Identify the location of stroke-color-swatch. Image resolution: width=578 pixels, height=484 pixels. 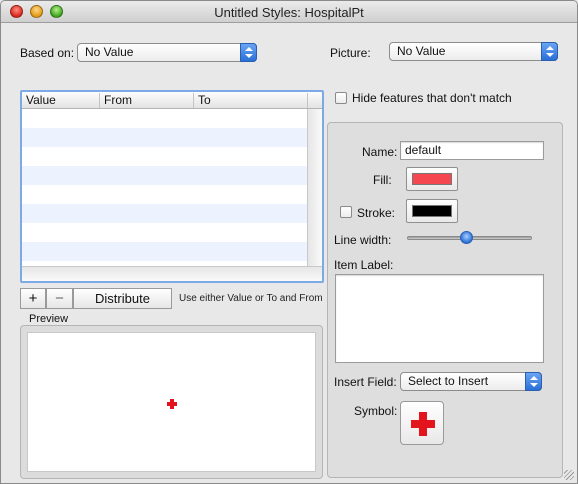
(432, 211).